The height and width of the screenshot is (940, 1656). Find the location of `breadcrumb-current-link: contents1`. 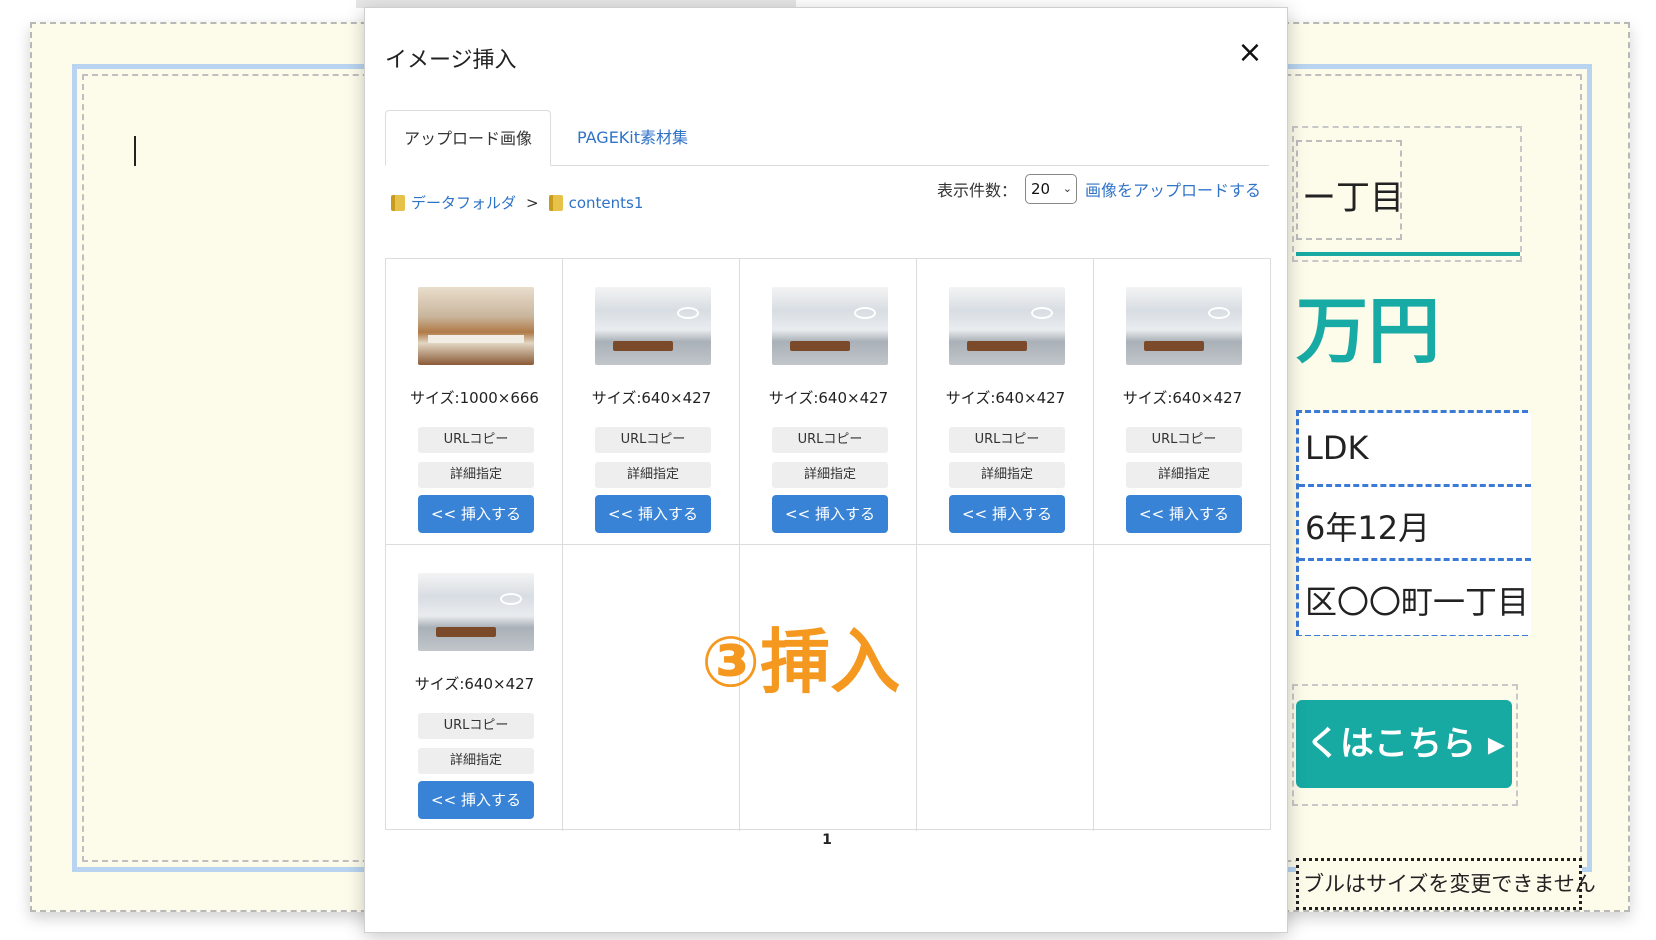

breadcrumb-current-link: contents1 is located at coordinates (606, 203).